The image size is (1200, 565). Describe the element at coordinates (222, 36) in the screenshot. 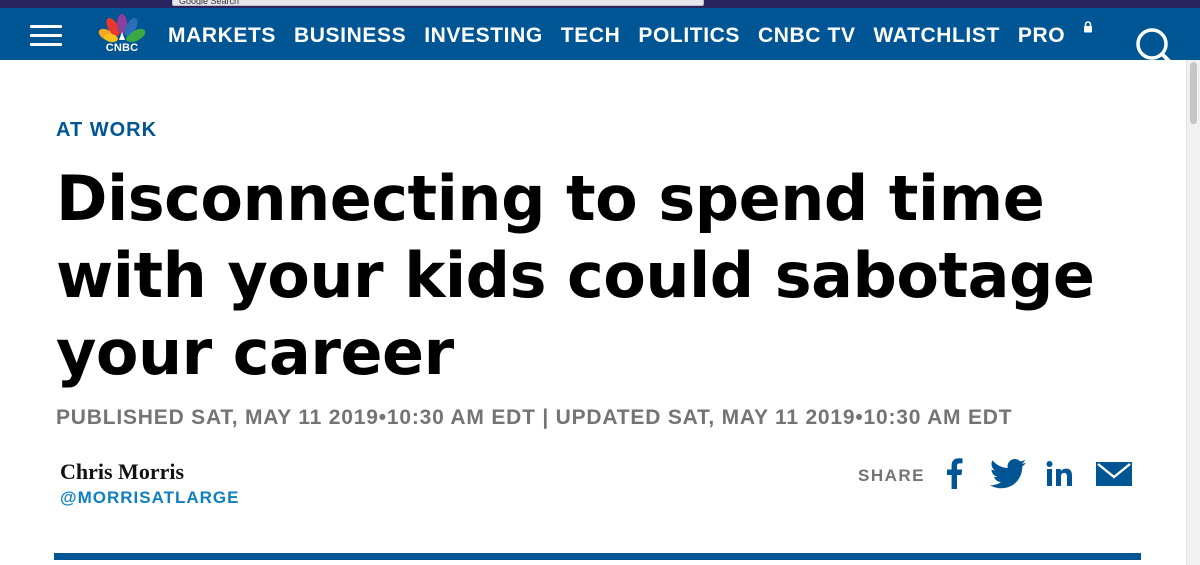

I see `nav-item-markets: MARKETS` at that location.